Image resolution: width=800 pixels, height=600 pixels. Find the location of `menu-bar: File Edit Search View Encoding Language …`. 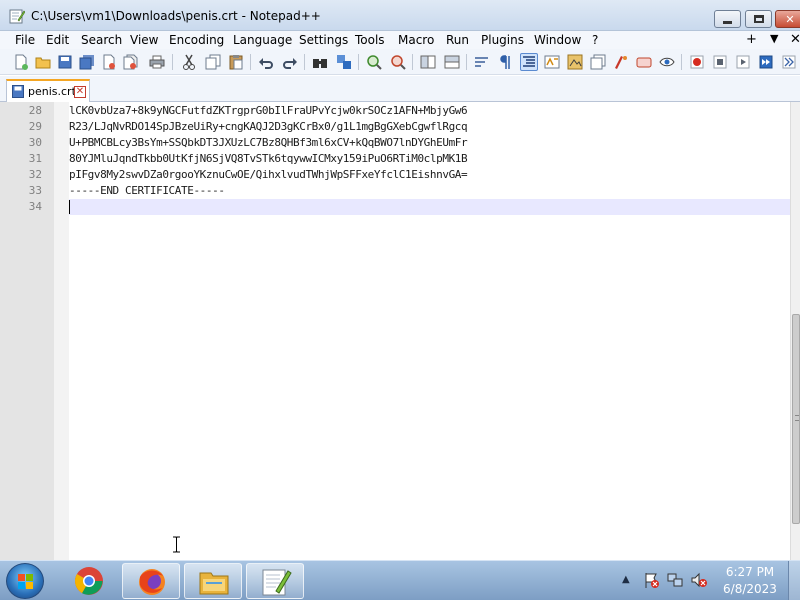

menu-bar: File Edit Search View Encoding Language … is located at coordinates (400, 40).